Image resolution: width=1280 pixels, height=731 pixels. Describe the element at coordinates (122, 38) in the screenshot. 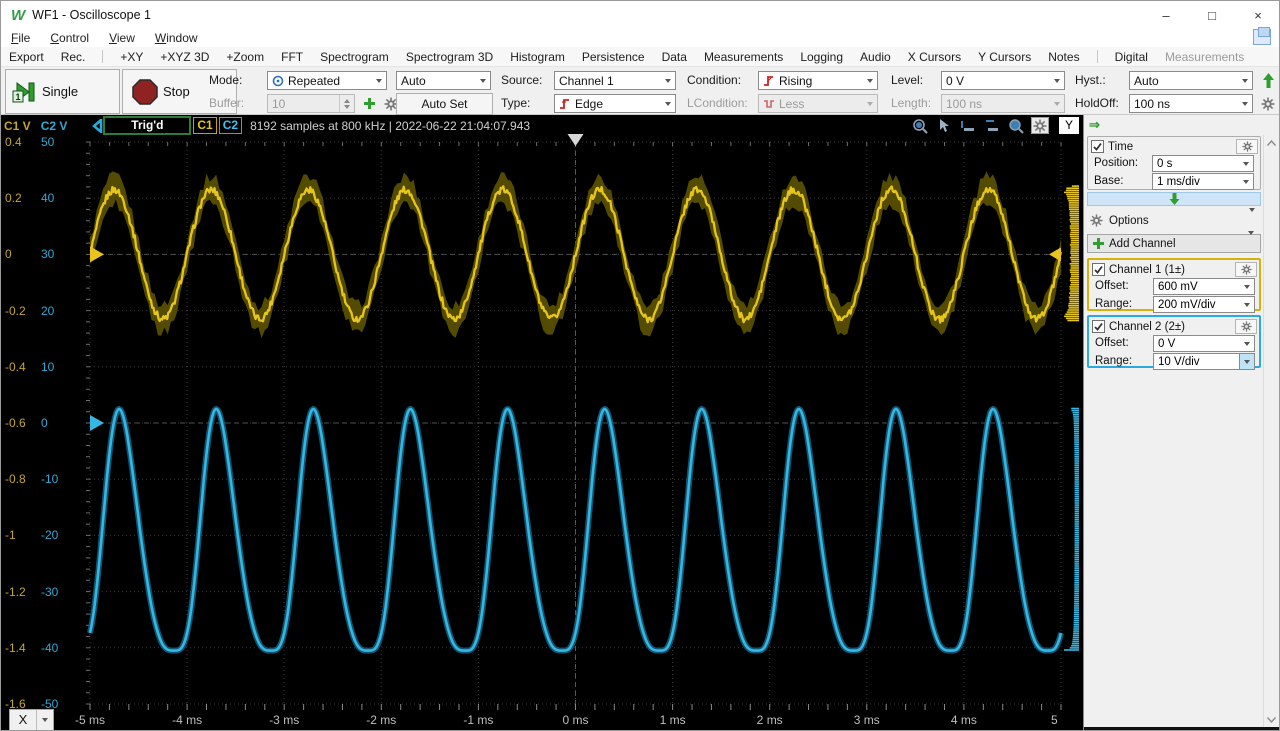

I see `menu-view: View` at that location.